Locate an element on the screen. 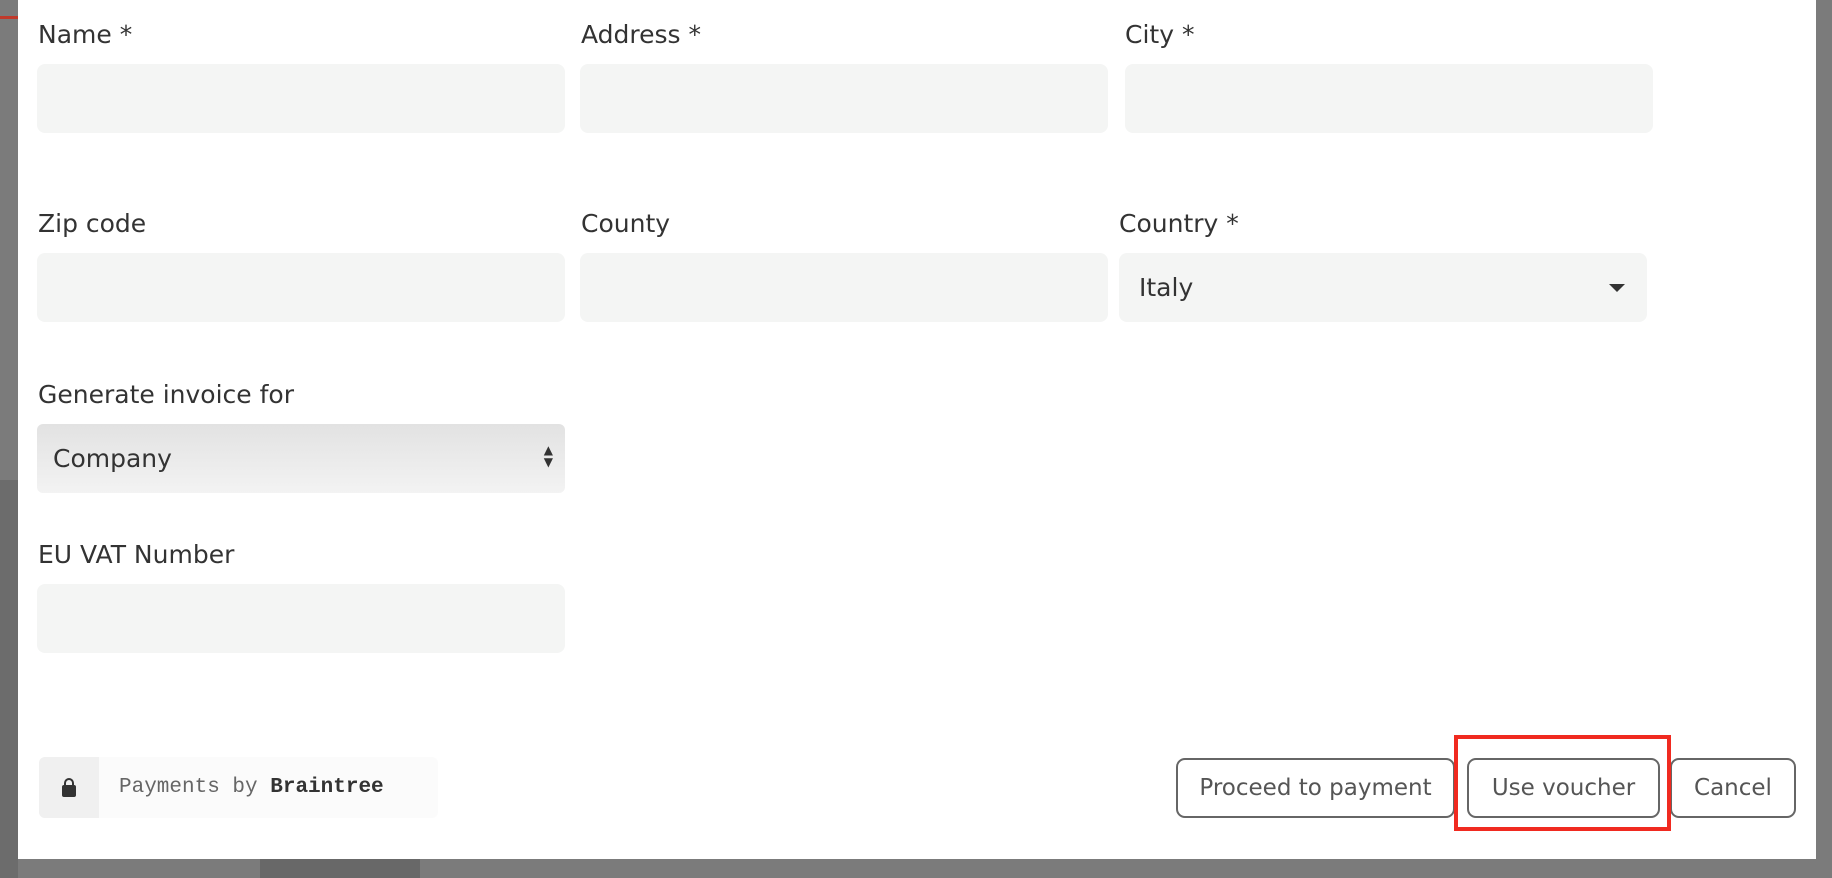  city-label: City * is located at coordinates (1160, 34).